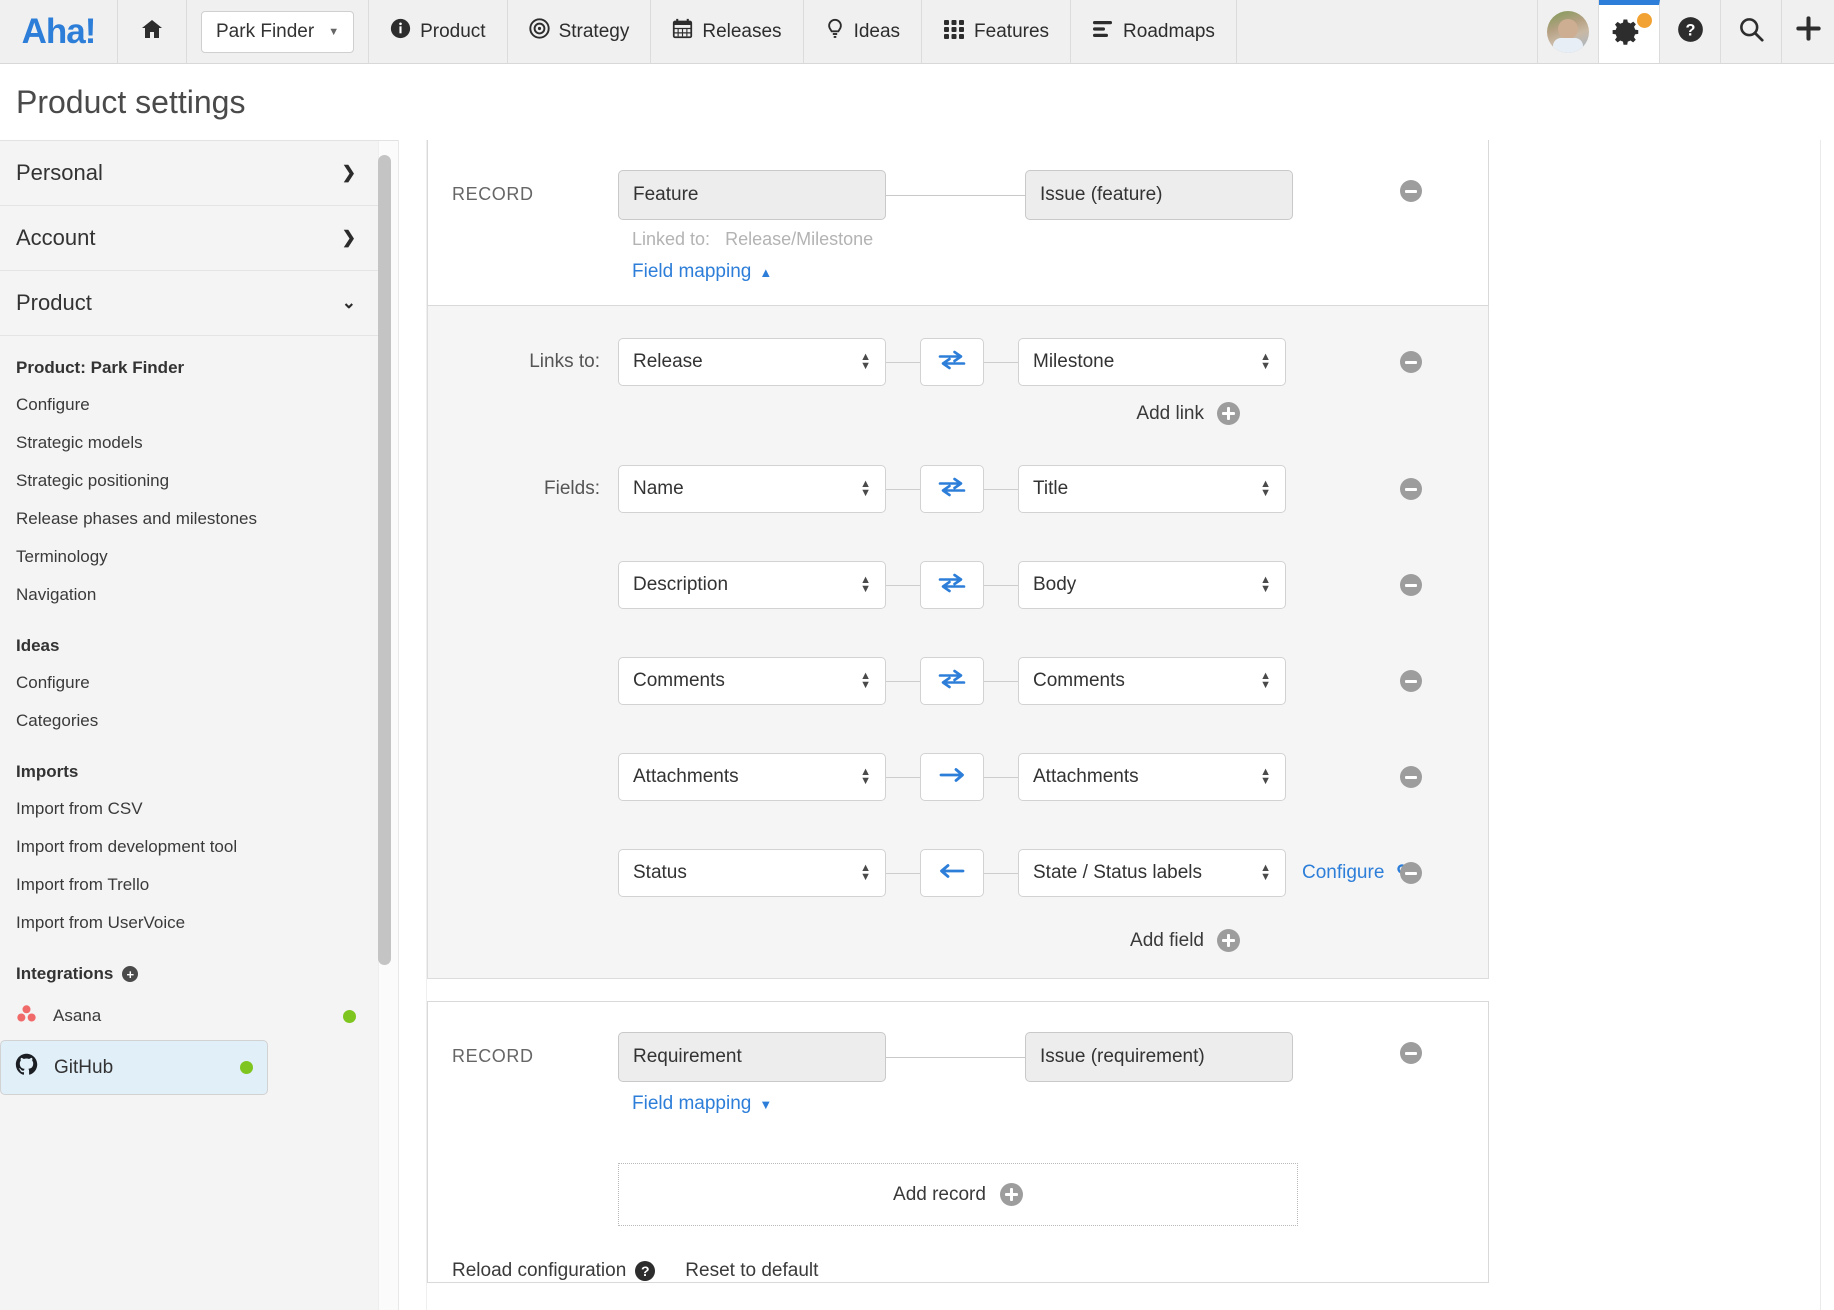 The image size is (1834, 1310). What do you see at coordinates (752, 585) in the screenshot?
I see `field-left-select: Description ▲ ▼` at bounding box center [752, 585].